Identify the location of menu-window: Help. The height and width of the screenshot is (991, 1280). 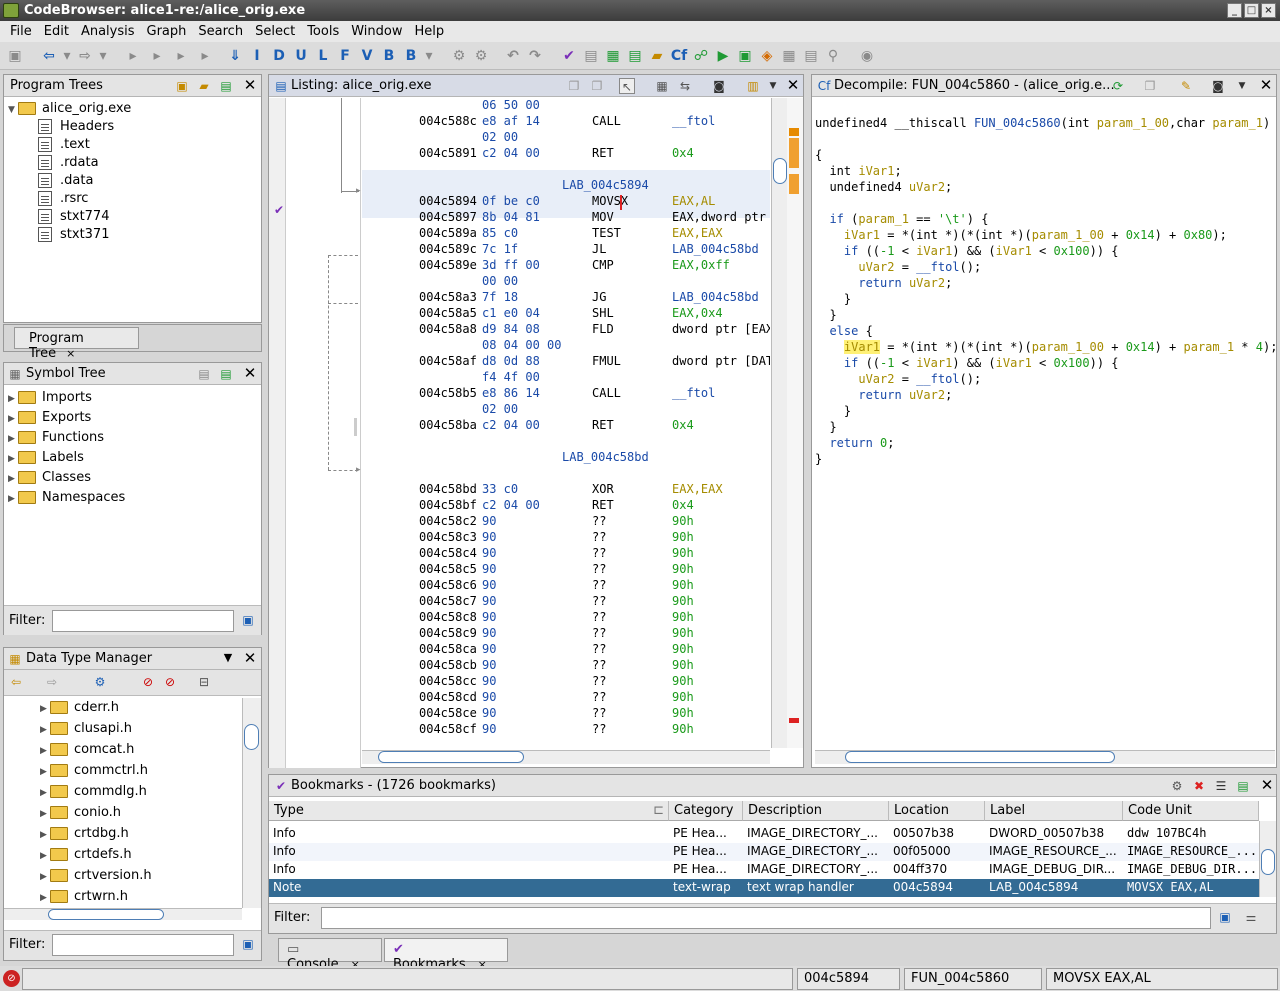
(429, 31).